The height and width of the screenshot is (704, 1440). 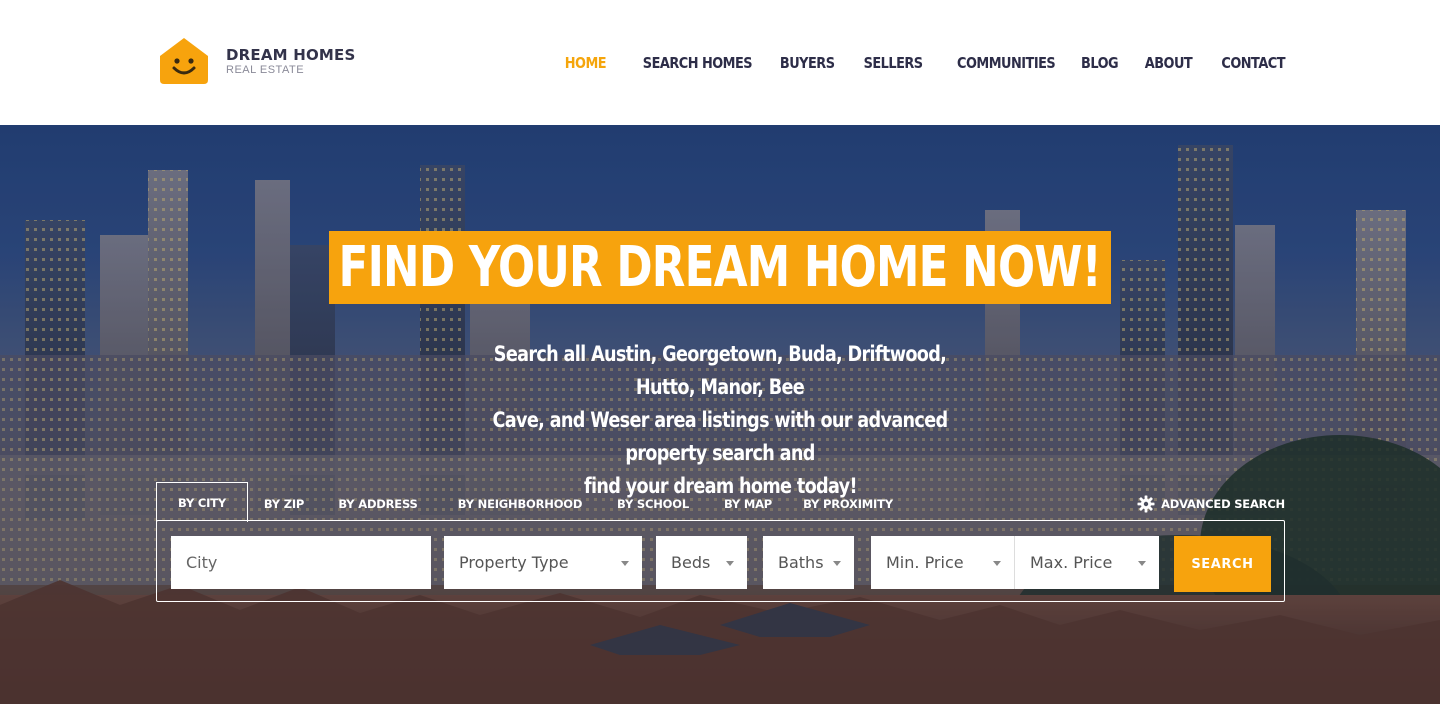 I want to click on nav-item-home: HOME, so click(x=586, y=63).